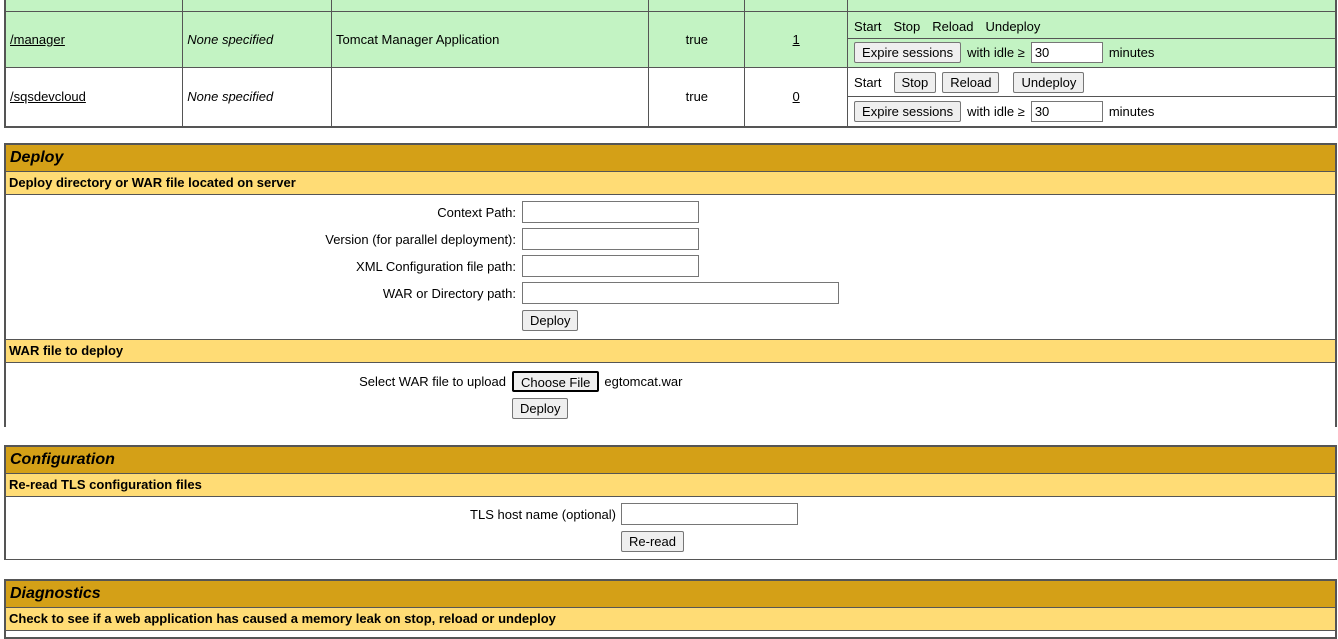 This screenshot has width=1338, height=639. What do you see at coordinates (796, 96) in the screenshot?
I see `app-sessions-link: 0` at bounding box center [796, 96].